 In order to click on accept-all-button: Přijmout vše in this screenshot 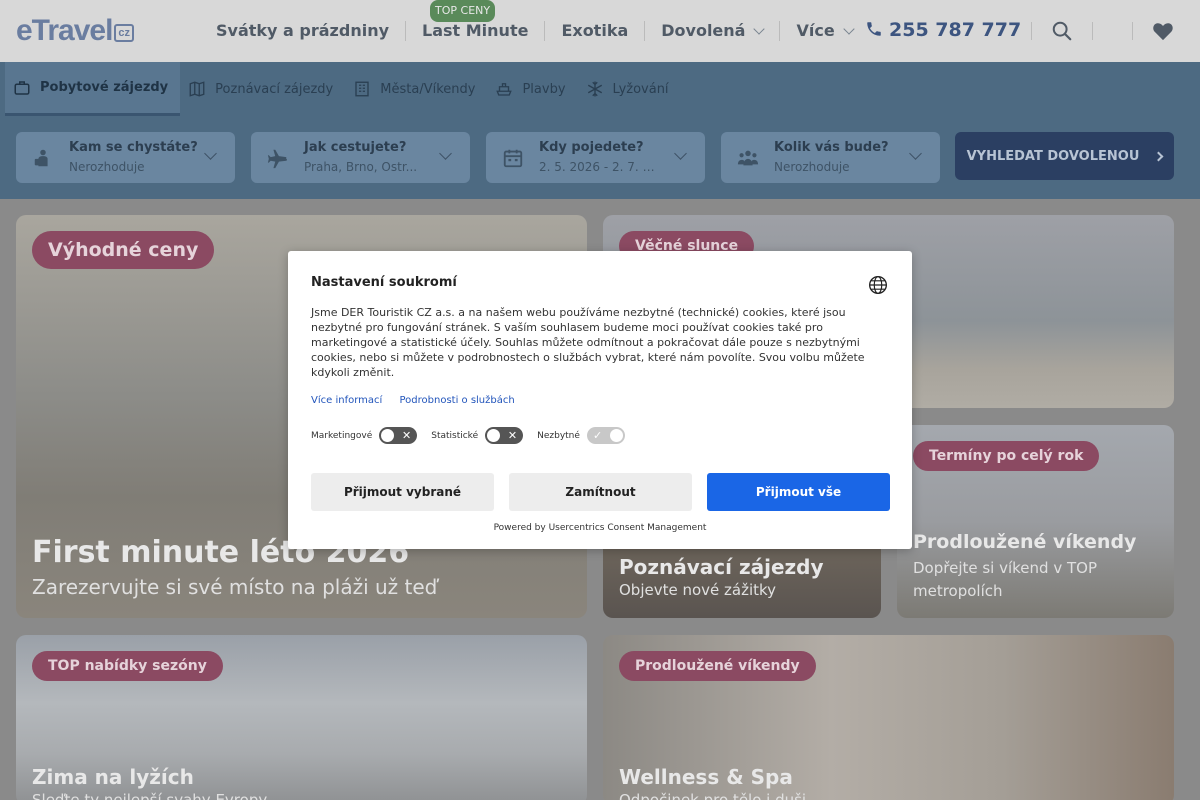, I will do `click(798, 492)`.